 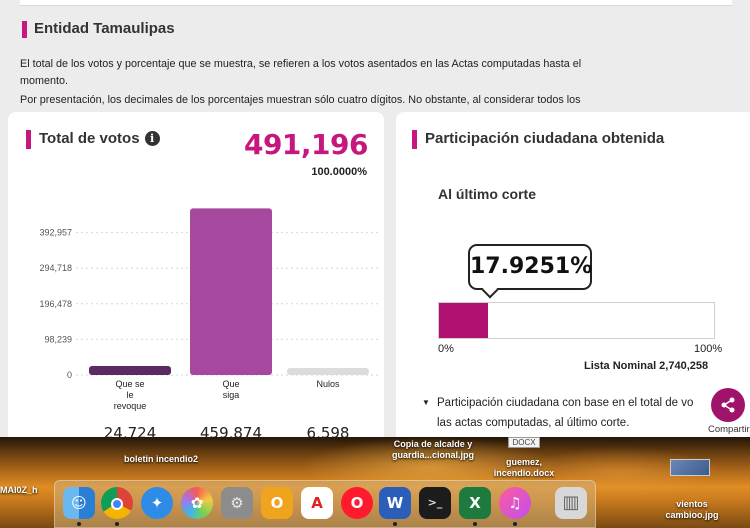 I want to click on y-tick-label: 392,957, so click(x=55, y=233).